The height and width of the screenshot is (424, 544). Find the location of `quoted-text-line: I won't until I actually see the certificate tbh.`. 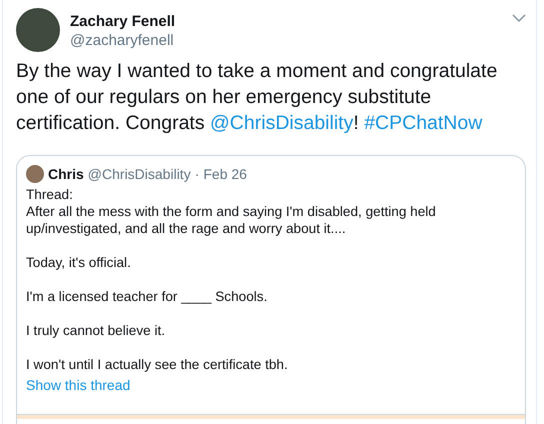

quoted-text-line: I won't until I actually see the certificate tbh. is located at coordinates (157, 364).